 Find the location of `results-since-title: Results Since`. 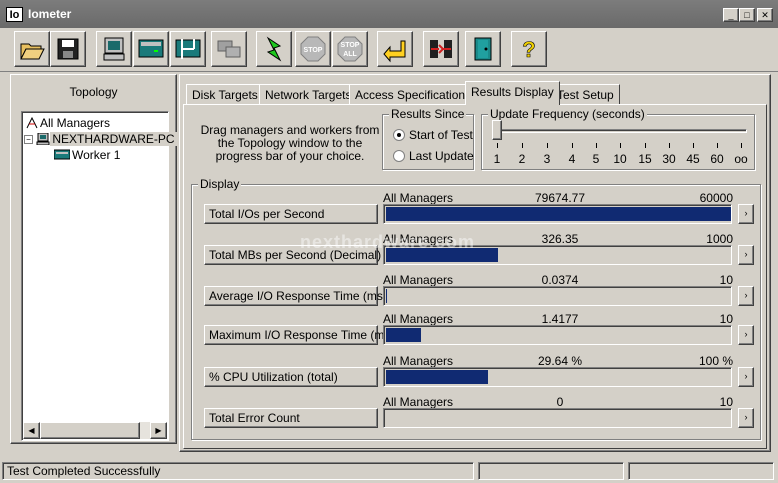

results-since-title: Results Since is located at coordinates (428, 114).